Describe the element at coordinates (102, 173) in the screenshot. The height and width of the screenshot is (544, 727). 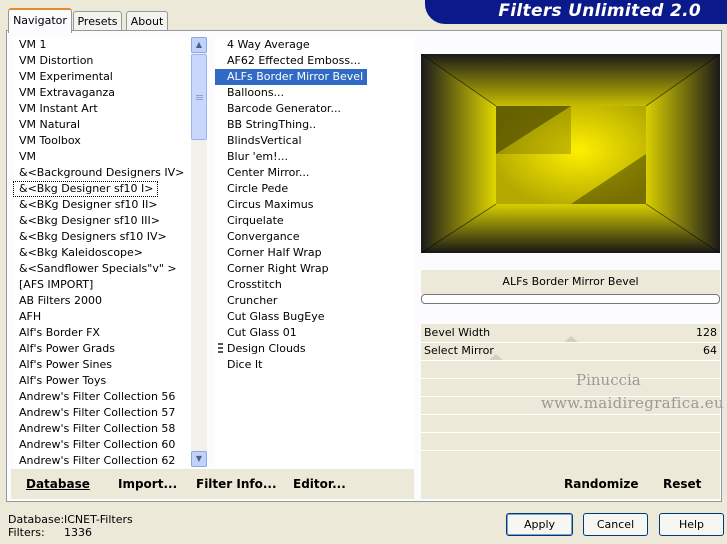
I see `category-item: &<Background Designers IV>` at that location.